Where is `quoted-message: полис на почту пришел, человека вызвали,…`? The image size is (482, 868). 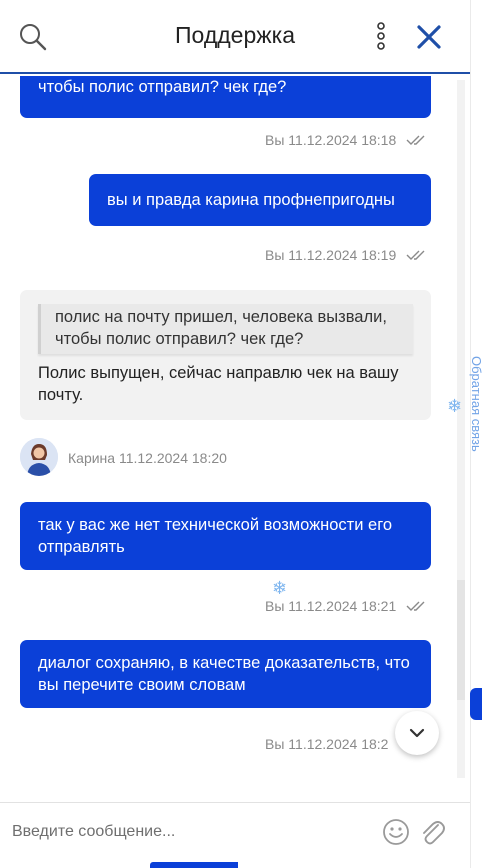 quoted-message: полис на почту пришел, человека вызвали,… is located at coordinates (225, 329).